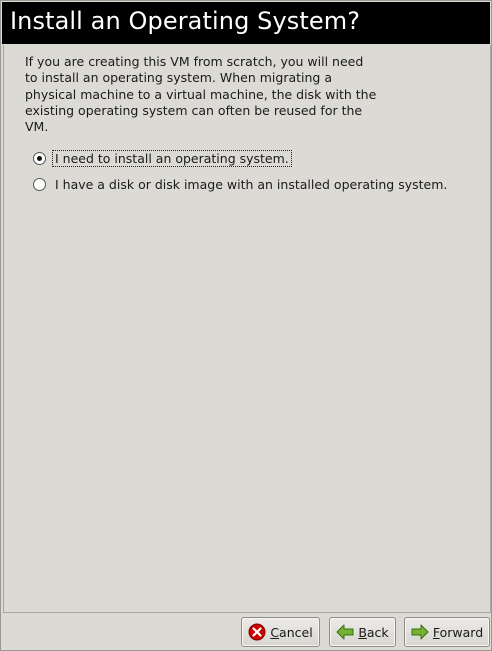 The height and width of the screenshot is (651, 492). What do you see at coordinates (420, 632) in the screenshot?
I see `forward-arrow-icon` at bounding box center [420, 632].